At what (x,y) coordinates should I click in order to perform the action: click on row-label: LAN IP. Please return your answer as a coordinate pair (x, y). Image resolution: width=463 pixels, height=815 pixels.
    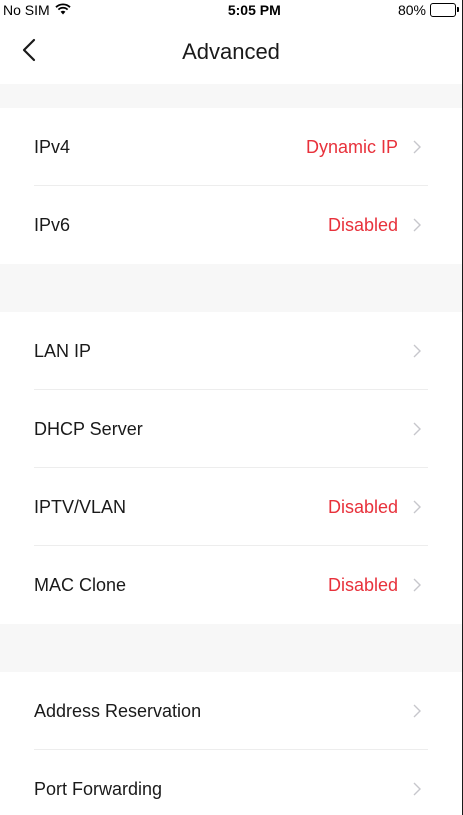
    Looking at the image, I should click on (63, 350).